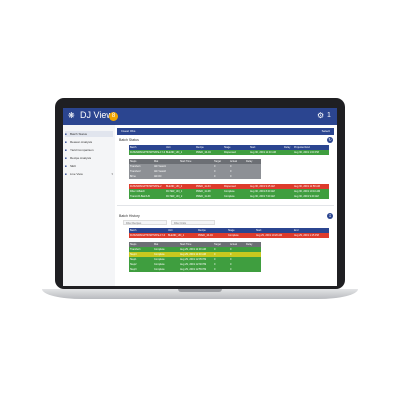 The height and width of the screenshot is (400, 400). Describe the element at coordinates (129, 216) in the screenshot. I see `batch-history-title: Batch History` at that location.